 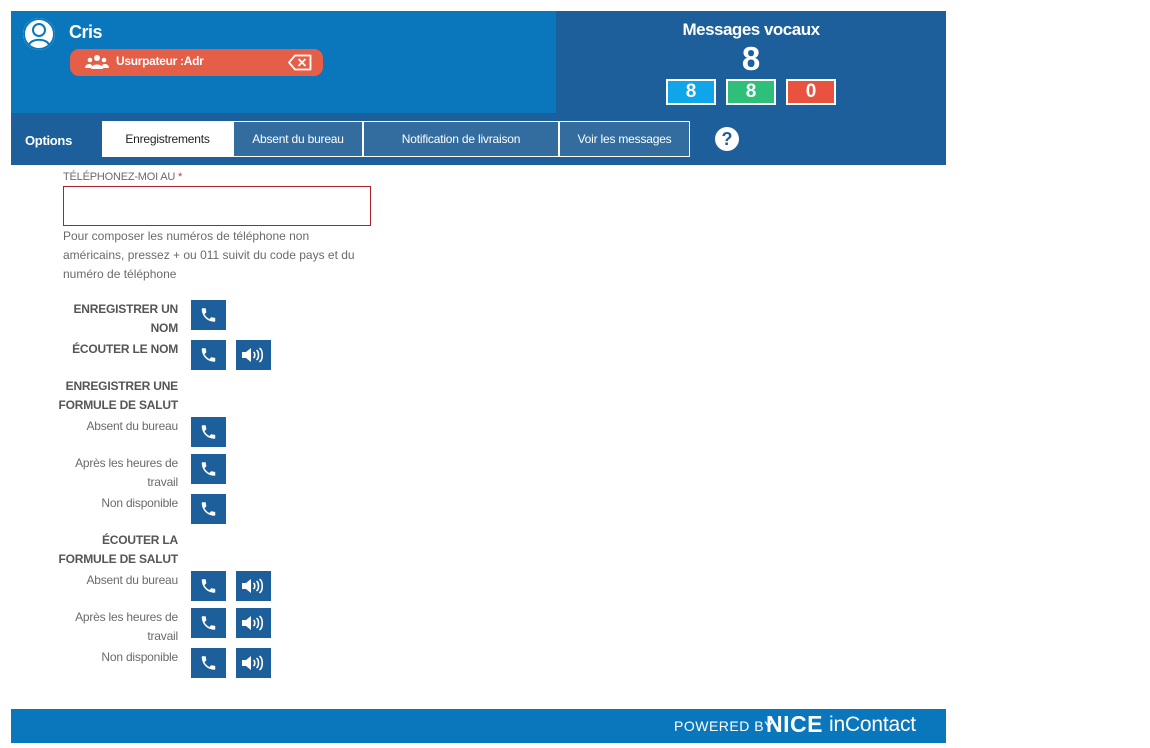 What do you see at coordinates (118, 395) in the screenshot?
I see `record-greeting-heading: ENREGISTRER UNE FORMULE DE SALUT` at bounding box center [118, 395].